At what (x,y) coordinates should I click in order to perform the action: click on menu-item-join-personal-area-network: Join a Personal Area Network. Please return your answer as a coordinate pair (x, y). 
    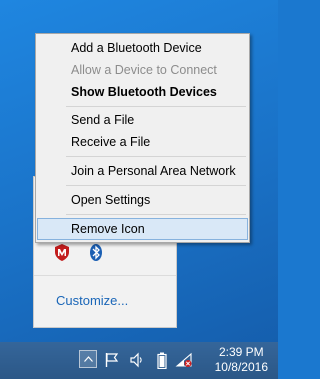
    Looking at the image, I should click on (142, 171).